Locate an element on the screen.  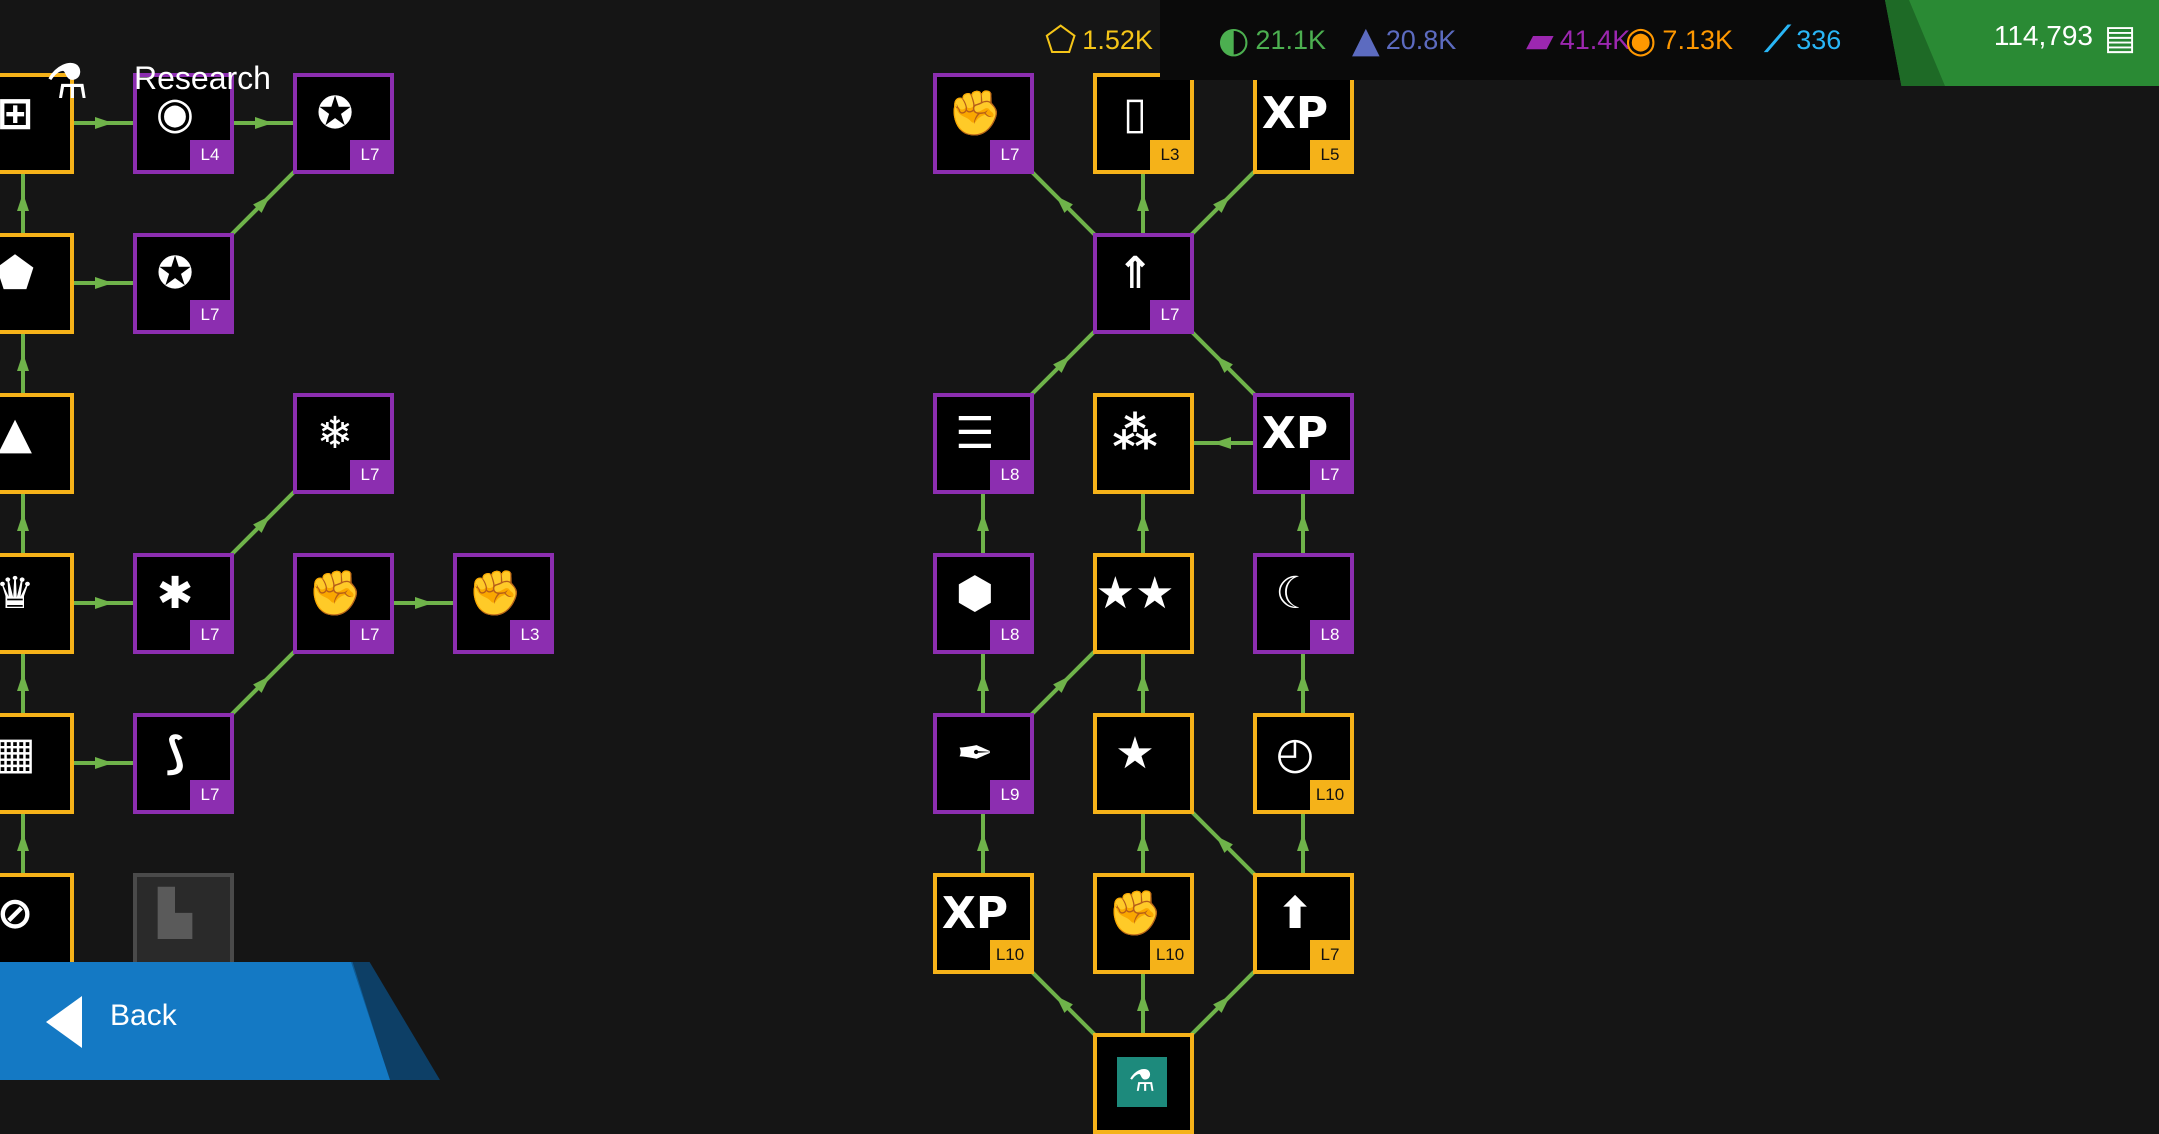
purple-stripes-icon: ▰ is located at coordinates (1540, 40).